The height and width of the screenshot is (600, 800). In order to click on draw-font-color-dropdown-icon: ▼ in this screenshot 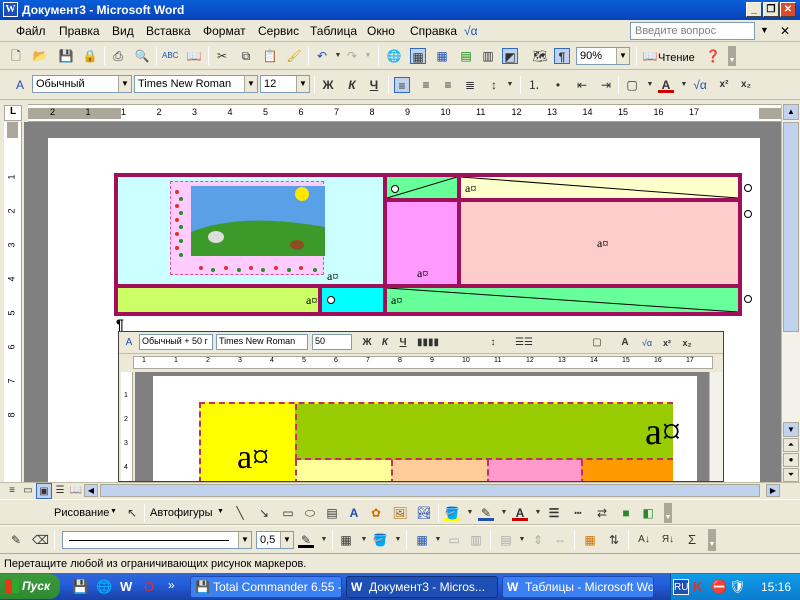, I will do `click(538, 513)`.